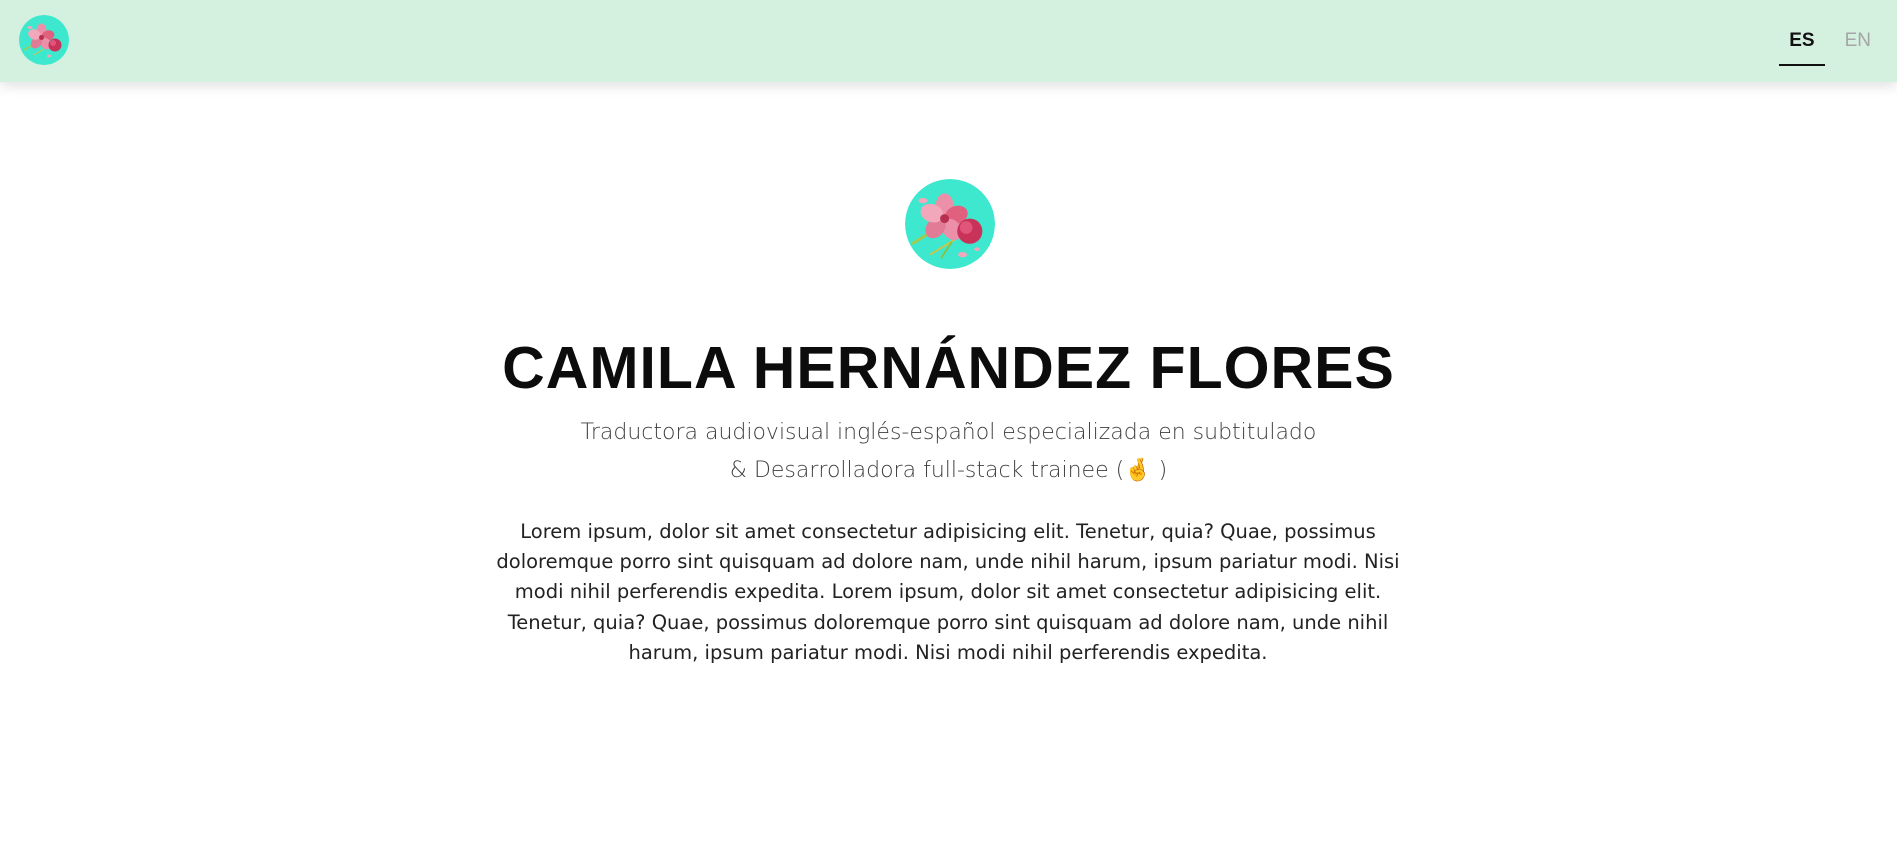  What do you see at coordinates (948, 41) in the screenshot?
I see `top-navbar: ES EN` at bounding box center [948, 41].